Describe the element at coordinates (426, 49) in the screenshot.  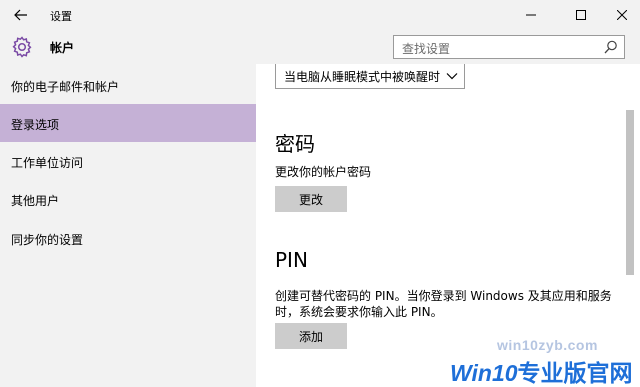
I see `search-placeholder: 查找设置` at that location.